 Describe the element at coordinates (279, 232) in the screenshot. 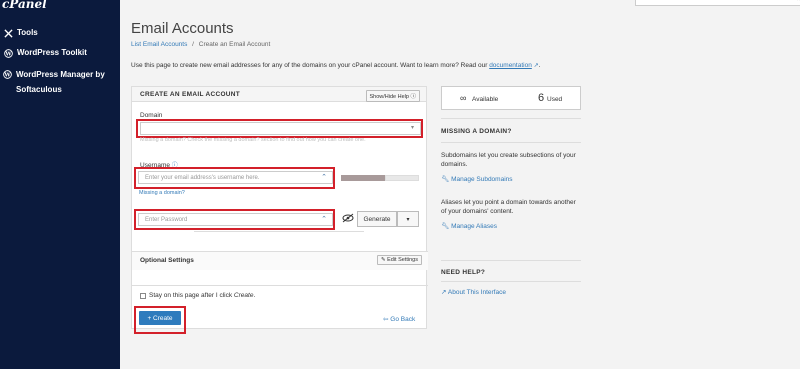

I see `password-strength-bar` at that location.